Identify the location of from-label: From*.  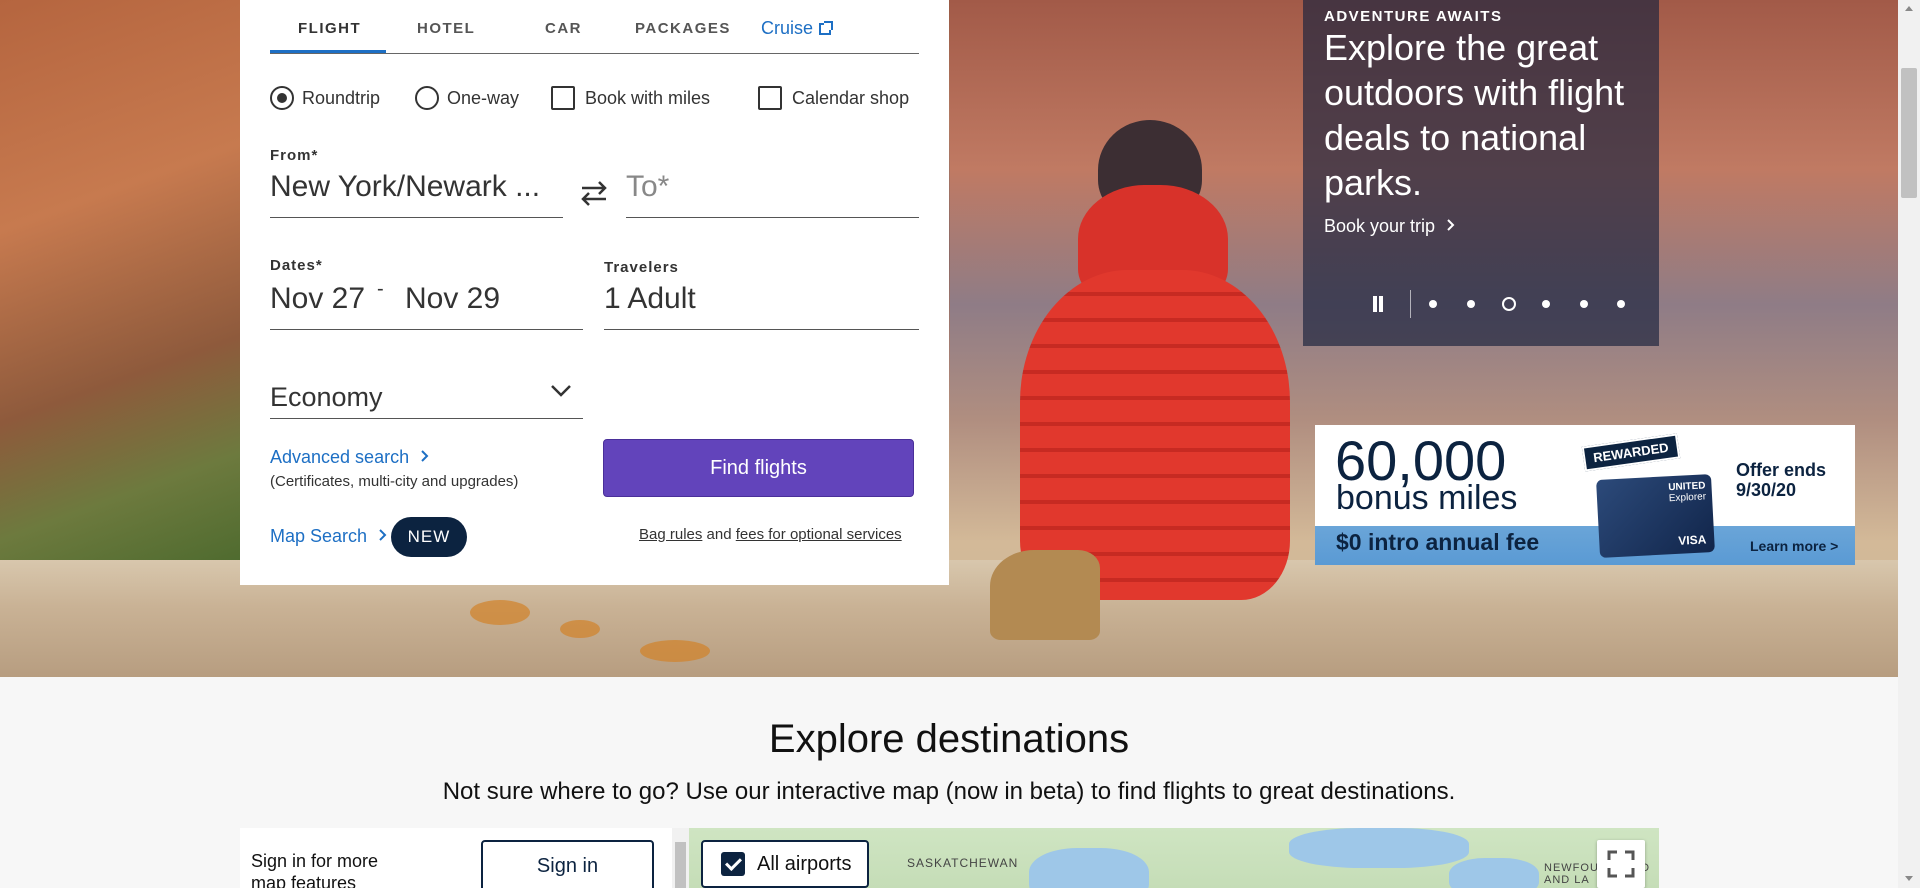
(294, 155).